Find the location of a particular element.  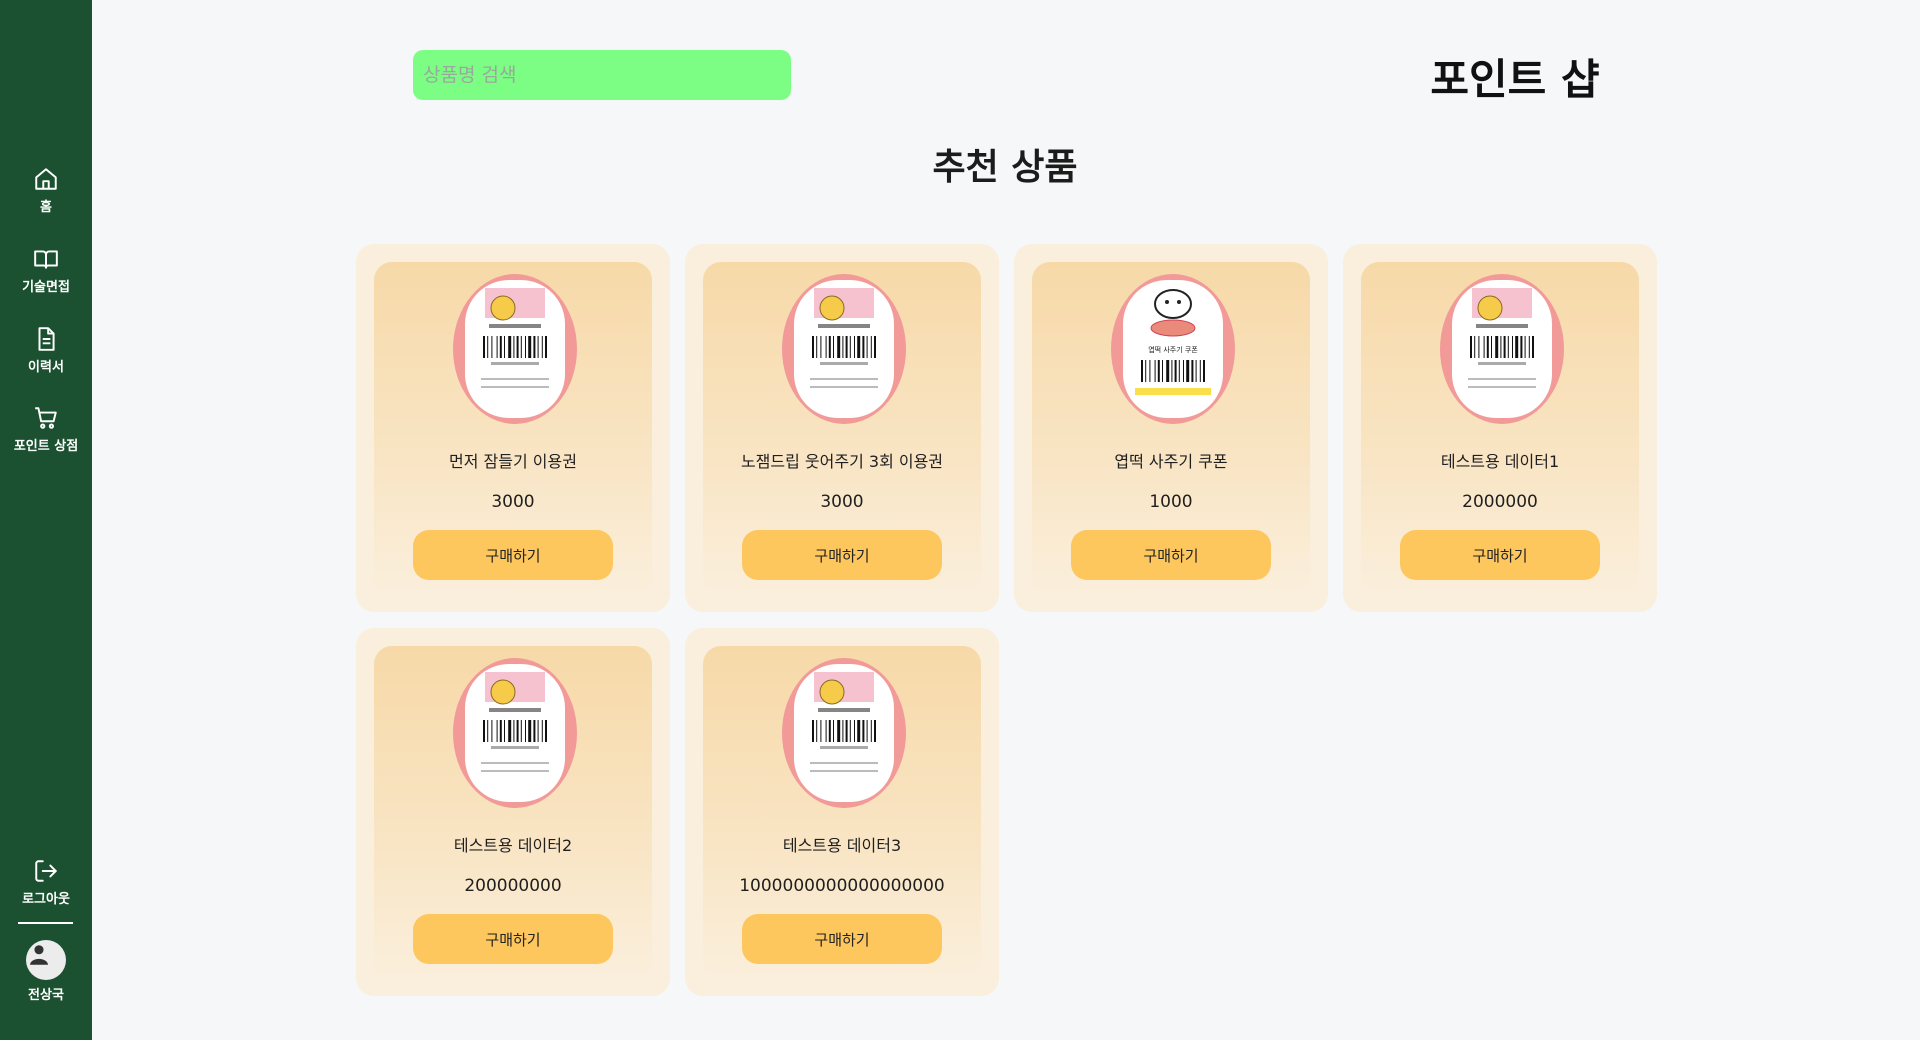

sidebar: 홈 기술면접 이력서 포인트 상점 로그아웃 전상국 is located at coordinates (46, 520).